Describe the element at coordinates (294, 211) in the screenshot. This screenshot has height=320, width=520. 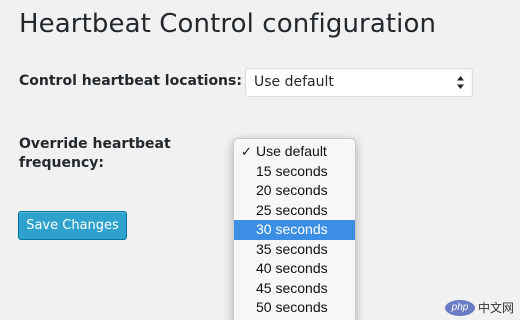
I see `frequency-option-25: 25 seconds` at that location.